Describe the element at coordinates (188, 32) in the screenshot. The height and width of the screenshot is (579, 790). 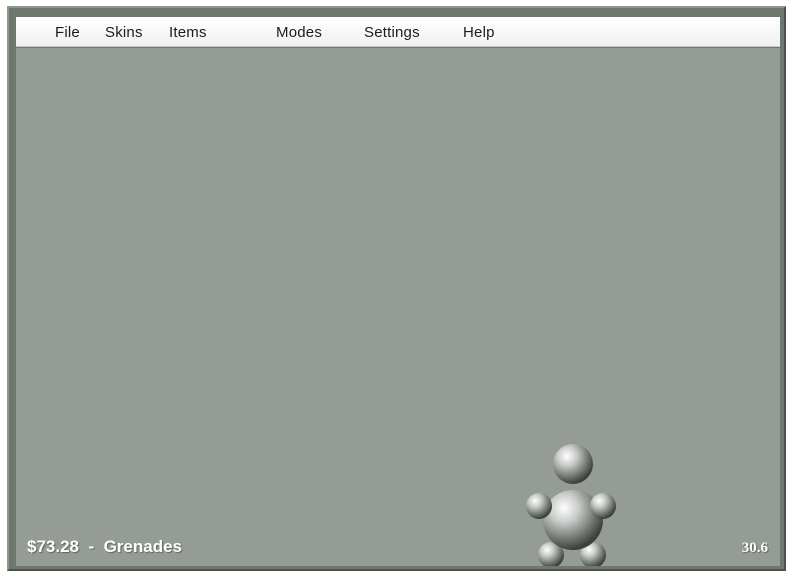
I see `menu-items: Items` at that location.